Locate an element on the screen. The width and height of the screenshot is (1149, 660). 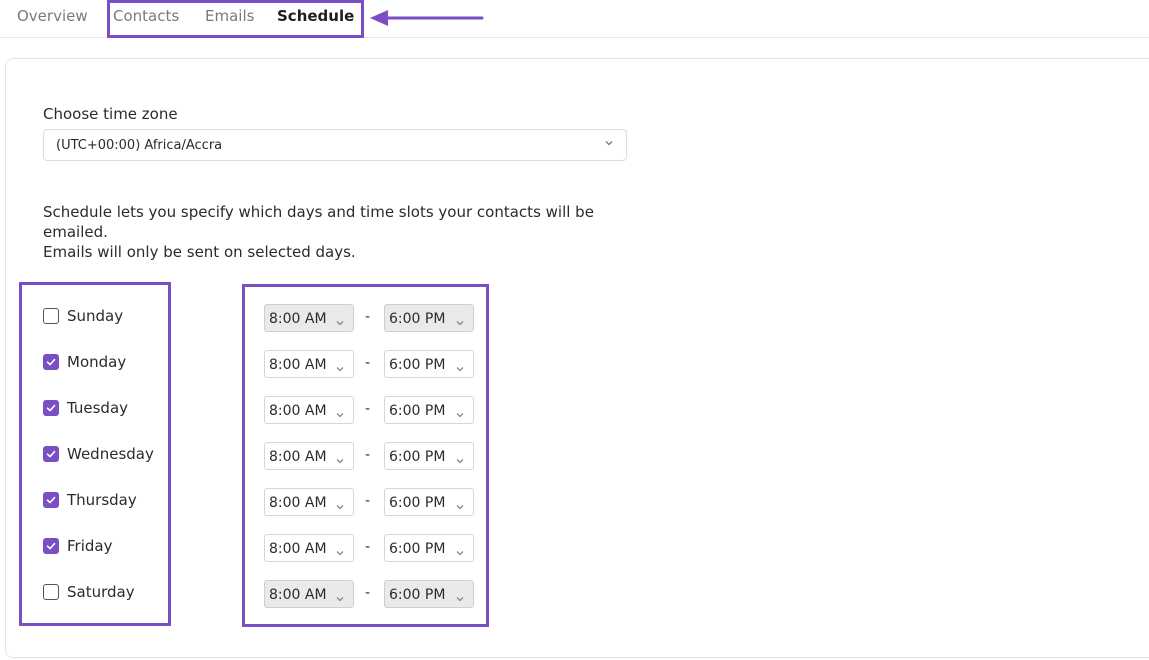
time-slot-row-tuesday: 8:00 AM - 6:00 PM is located at coordinates (369, 410).